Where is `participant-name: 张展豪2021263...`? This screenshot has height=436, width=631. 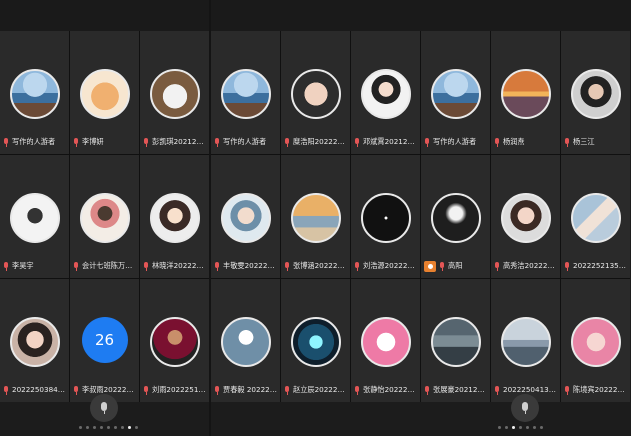
participant-name: 张展豪2021263... is located at coordinates (460, 389).